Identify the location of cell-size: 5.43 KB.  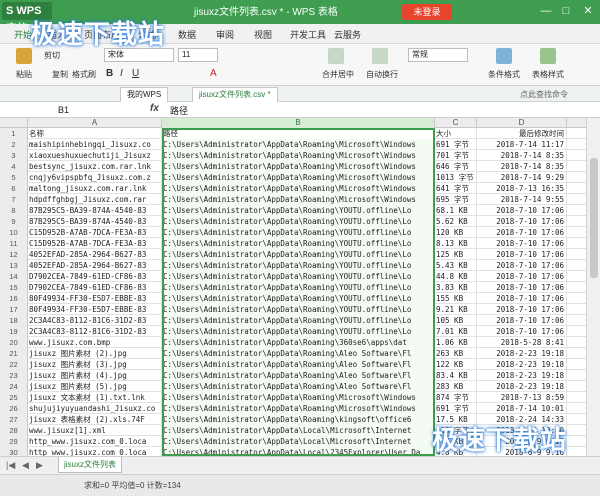
(456, 265).